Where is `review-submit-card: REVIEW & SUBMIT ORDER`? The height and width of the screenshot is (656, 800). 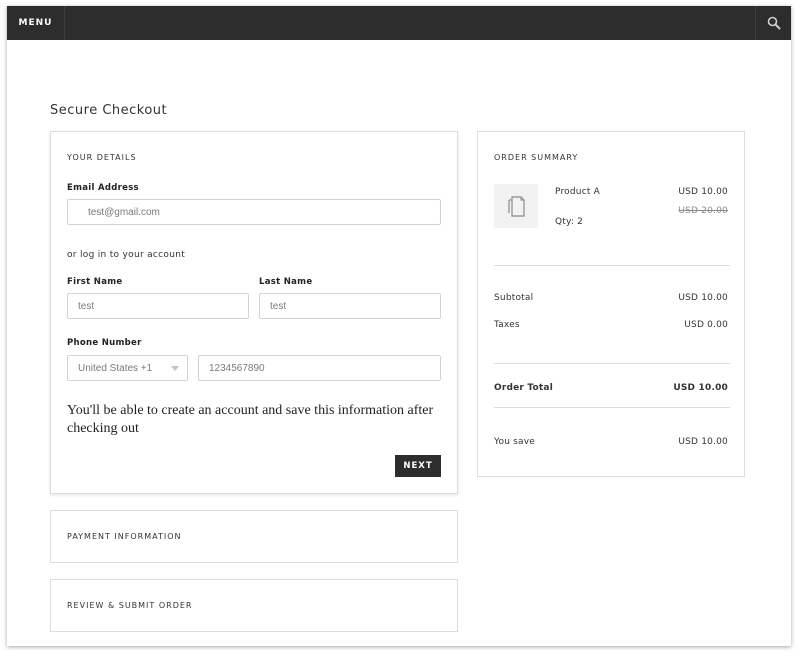
review-submit-card: REVIEW & SUBMIT ORDER is located at coordinates (254, 605).